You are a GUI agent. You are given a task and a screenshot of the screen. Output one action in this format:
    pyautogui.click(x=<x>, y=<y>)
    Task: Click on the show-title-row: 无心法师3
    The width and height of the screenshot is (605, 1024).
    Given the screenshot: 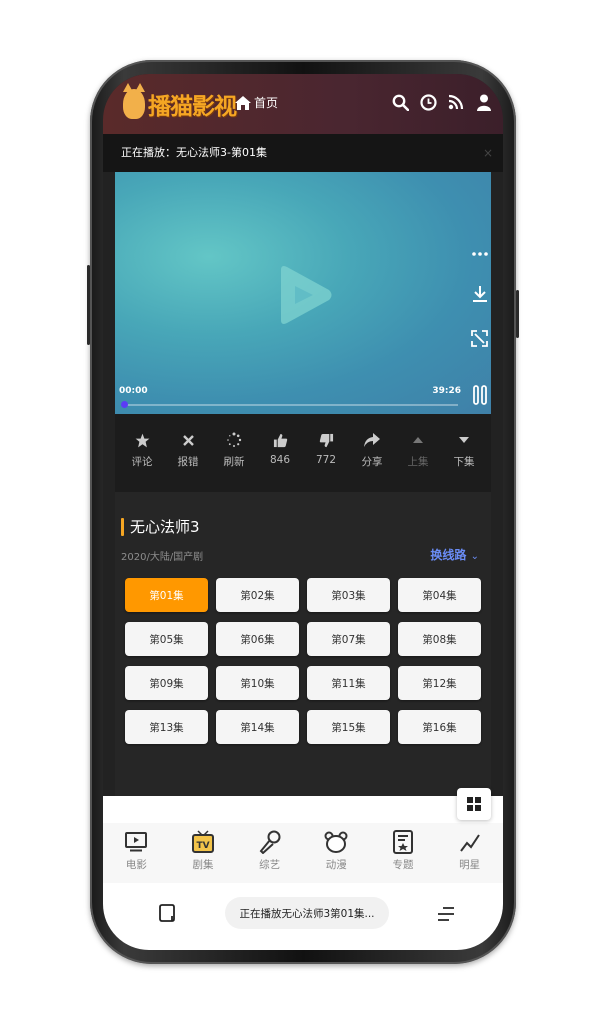 What is the action you would take?
    pyautogui.click(x=160, y=526)
    